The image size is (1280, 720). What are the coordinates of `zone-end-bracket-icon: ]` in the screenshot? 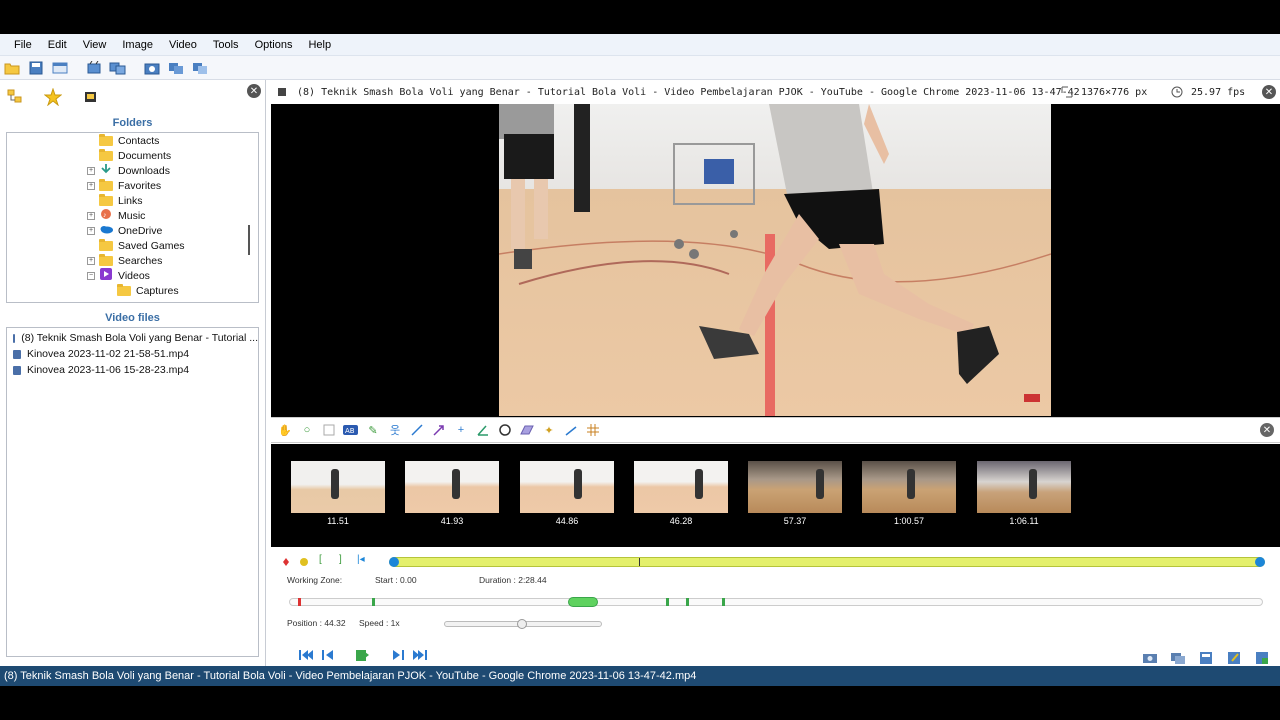 It's located at (340, 559).